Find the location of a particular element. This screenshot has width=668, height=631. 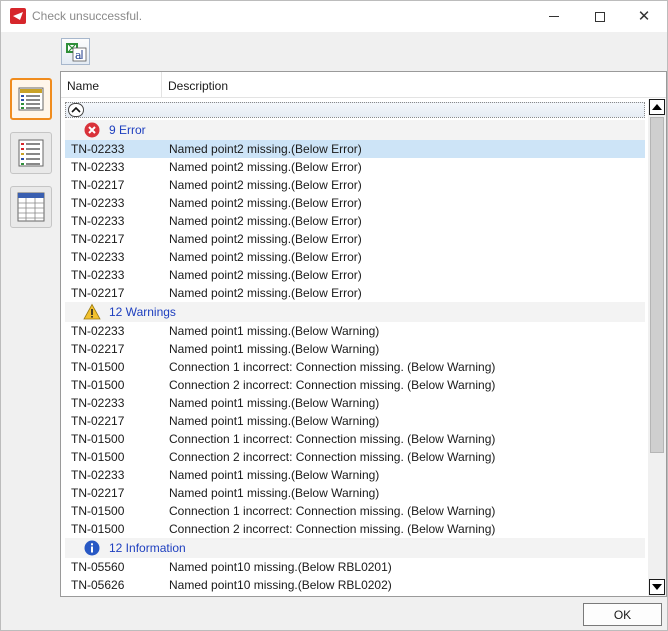

collapse-all-button is located at coordinates (76, 110).